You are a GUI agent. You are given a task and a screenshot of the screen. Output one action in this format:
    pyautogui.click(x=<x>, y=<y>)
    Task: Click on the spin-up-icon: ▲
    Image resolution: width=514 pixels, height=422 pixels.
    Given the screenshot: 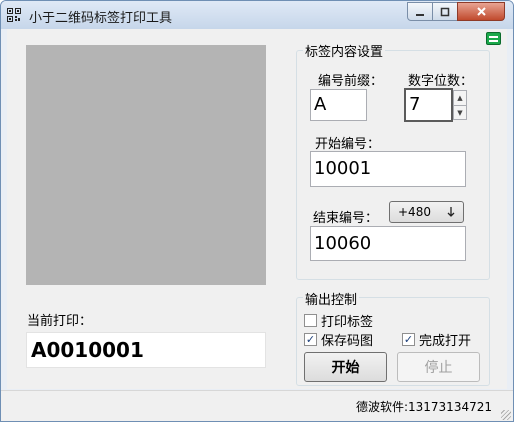 What is the action you would take?
    pyautogui.click(x=460, y=98)
    